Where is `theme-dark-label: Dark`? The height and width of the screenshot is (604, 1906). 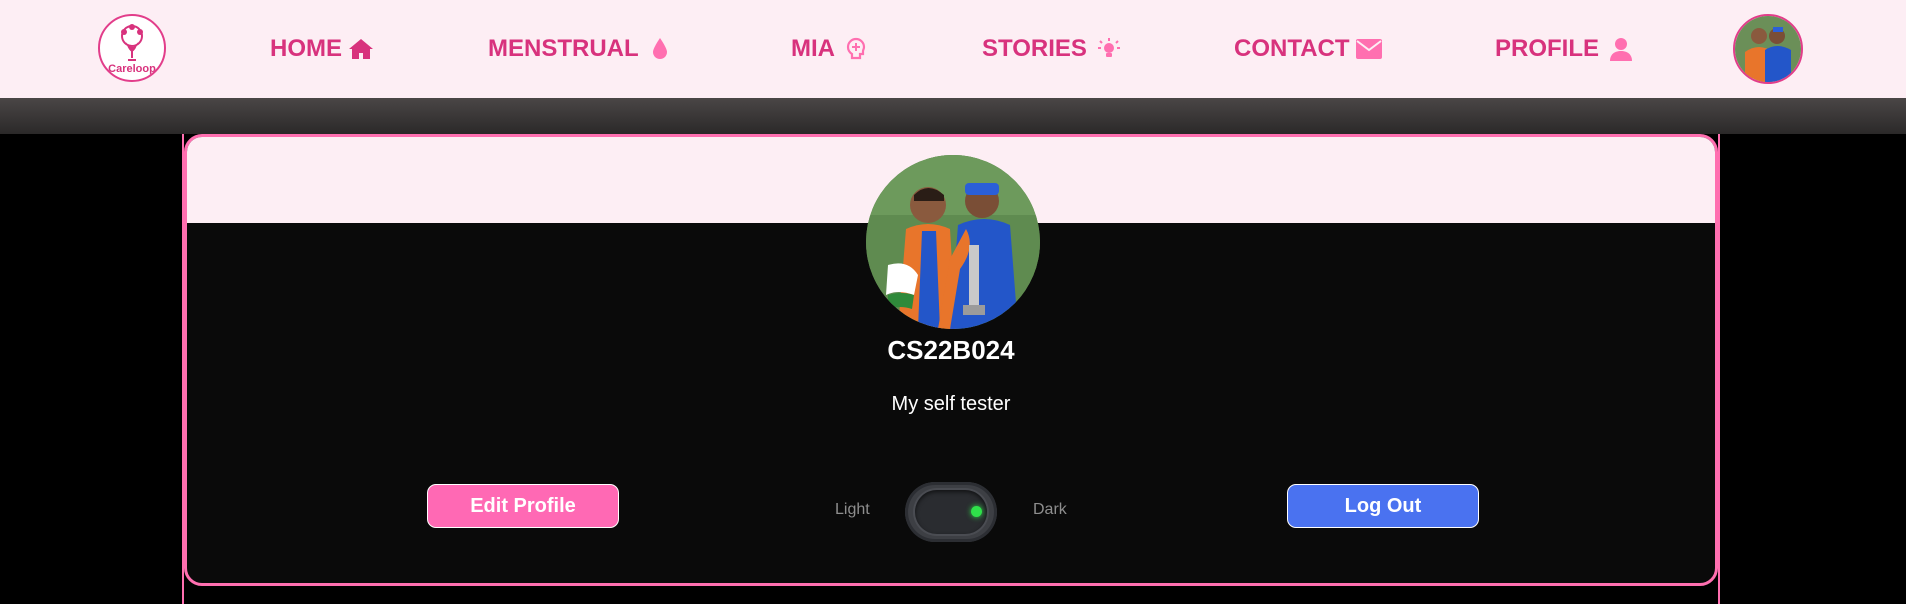
theme-dark-label: Dark is located at coordinates (1050, 509).